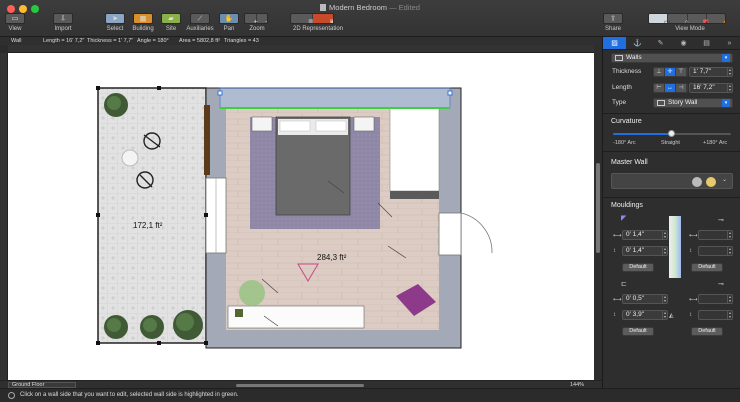  I want to click on view-mode-segmented-control: ▭ ⌂ ◩ ▲, so click(687, 18).